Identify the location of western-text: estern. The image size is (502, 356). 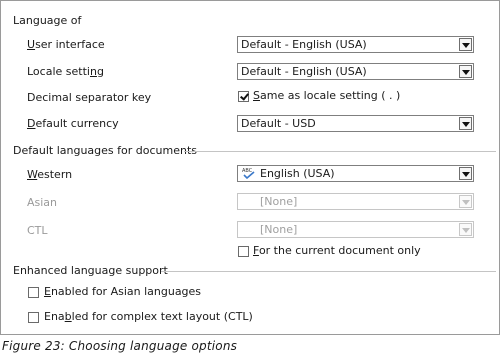
(55, 174).